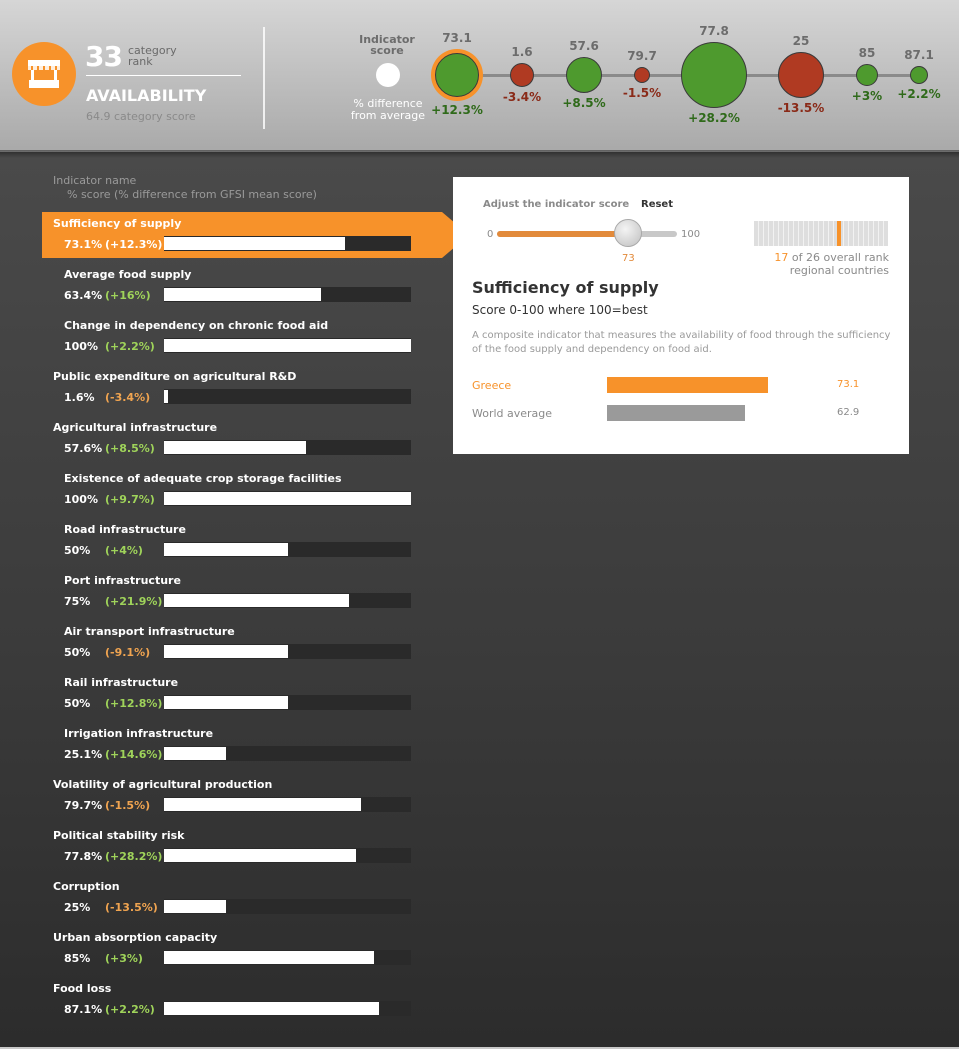  Describe the element at coordinates (83, 805) in the screenshot. I see `indicator-percent: 79.7%` at that location.